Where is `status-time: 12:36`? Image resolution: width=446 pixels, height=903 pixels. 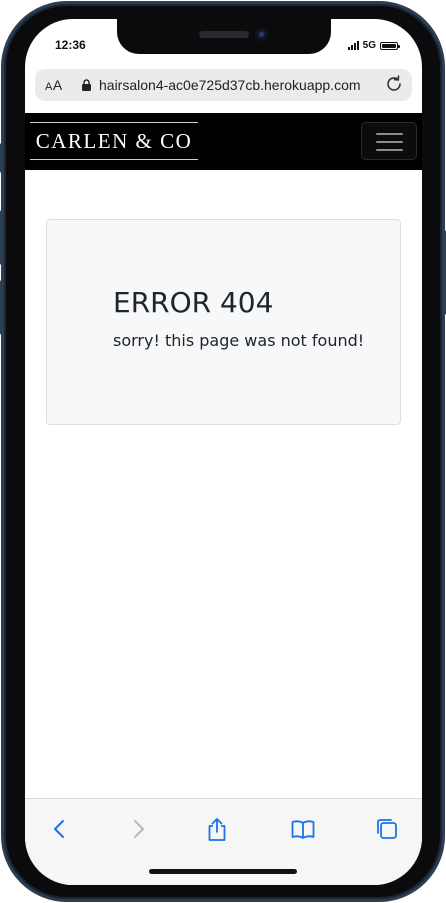
status-time: 12:36 is located at coordinates (70, 45).